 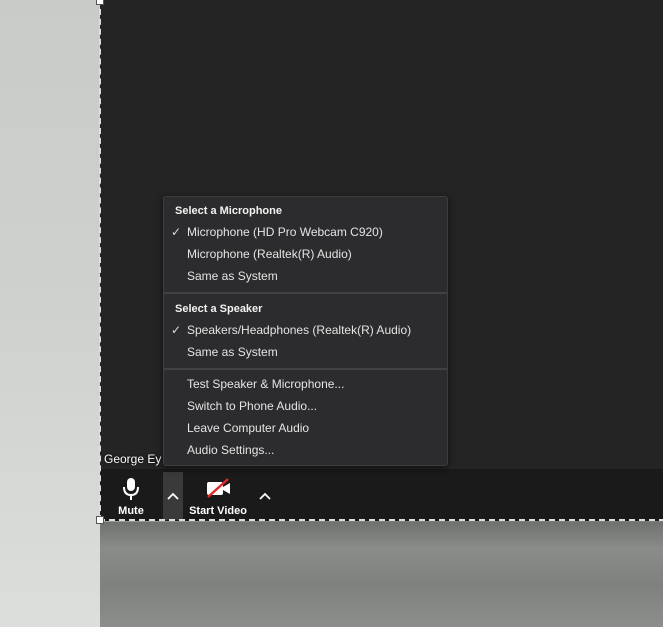 What do you see at coordinates (219, 309) in the screenshot?
I see `speaker-section-title: Select a Speaker` at bounding box center [219, 309].